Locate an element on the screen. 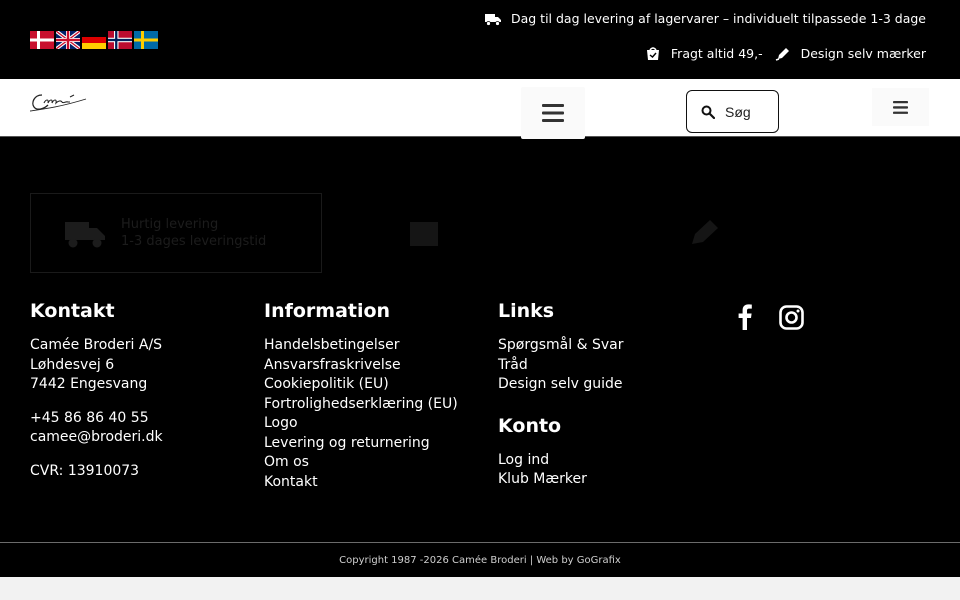  cvr-number: CVR: 13910073 is located at coordinates (85, 470).